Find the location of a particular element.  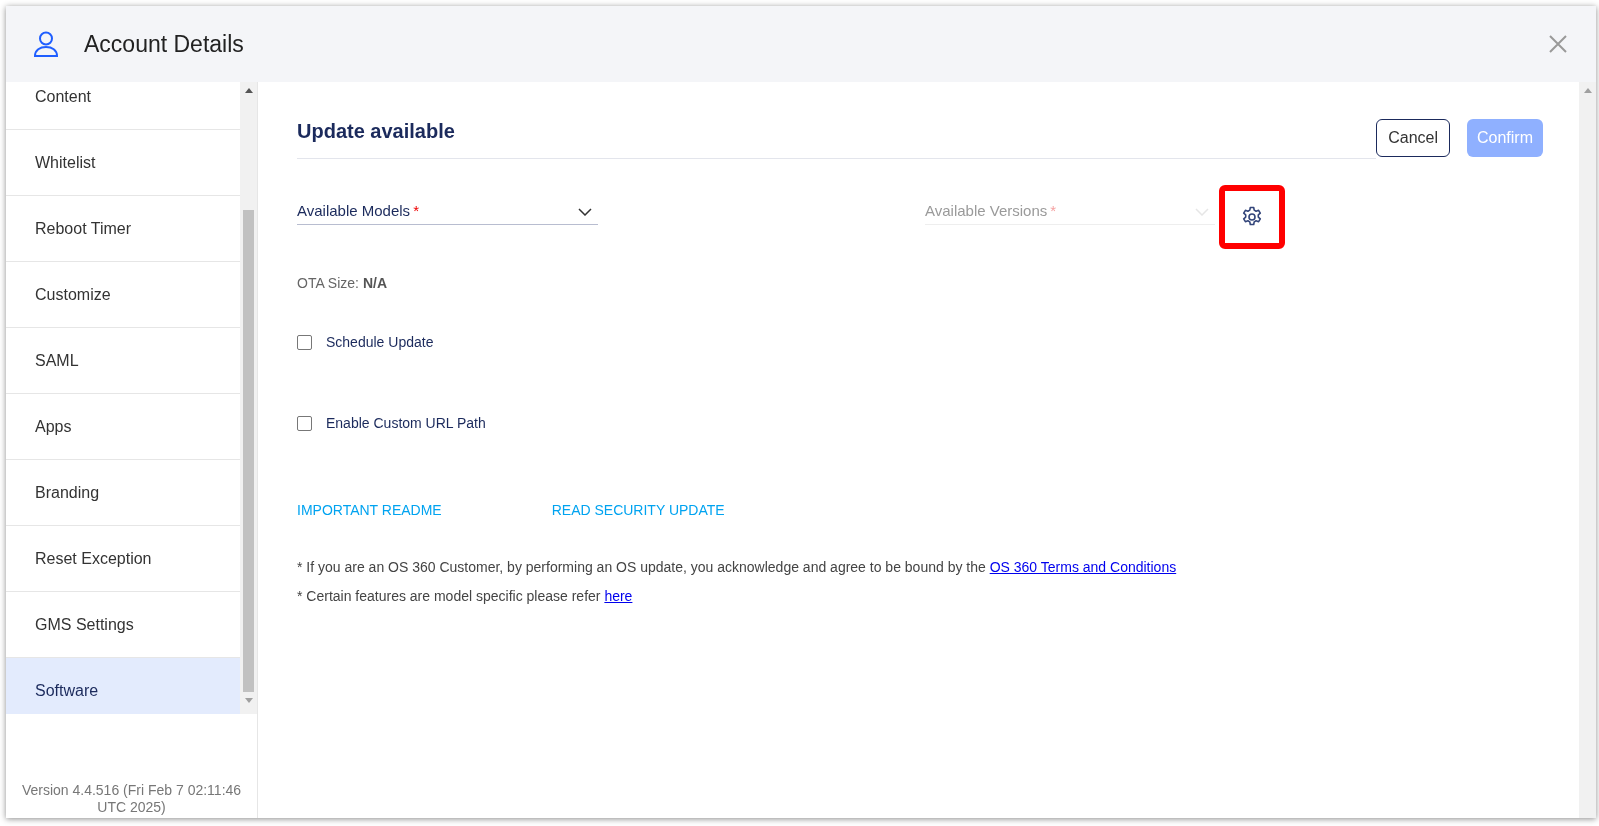

link: here is located at coordinates (618, 596).